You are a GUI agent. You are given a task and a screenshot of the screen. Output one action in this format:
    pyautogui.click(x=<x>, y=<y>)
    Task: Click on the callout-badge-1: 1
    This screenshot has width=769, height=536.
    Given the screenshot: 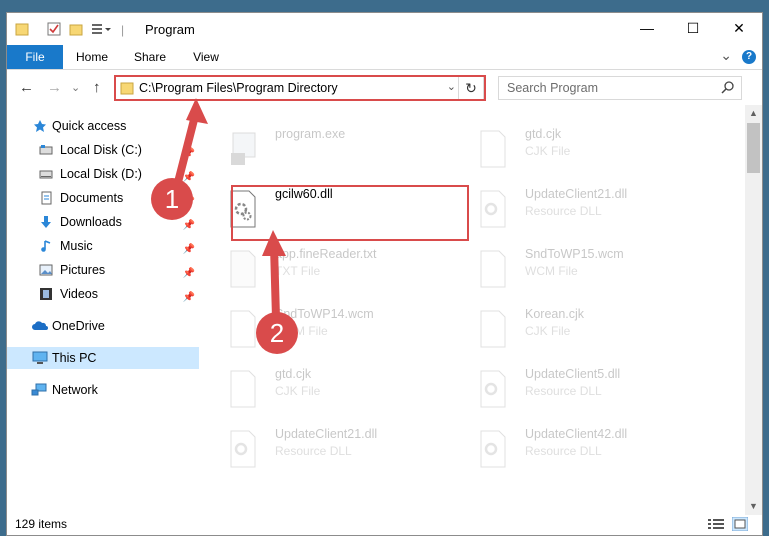 What is the action you would take?
    pyautogui.click(x=172, y=199)
    